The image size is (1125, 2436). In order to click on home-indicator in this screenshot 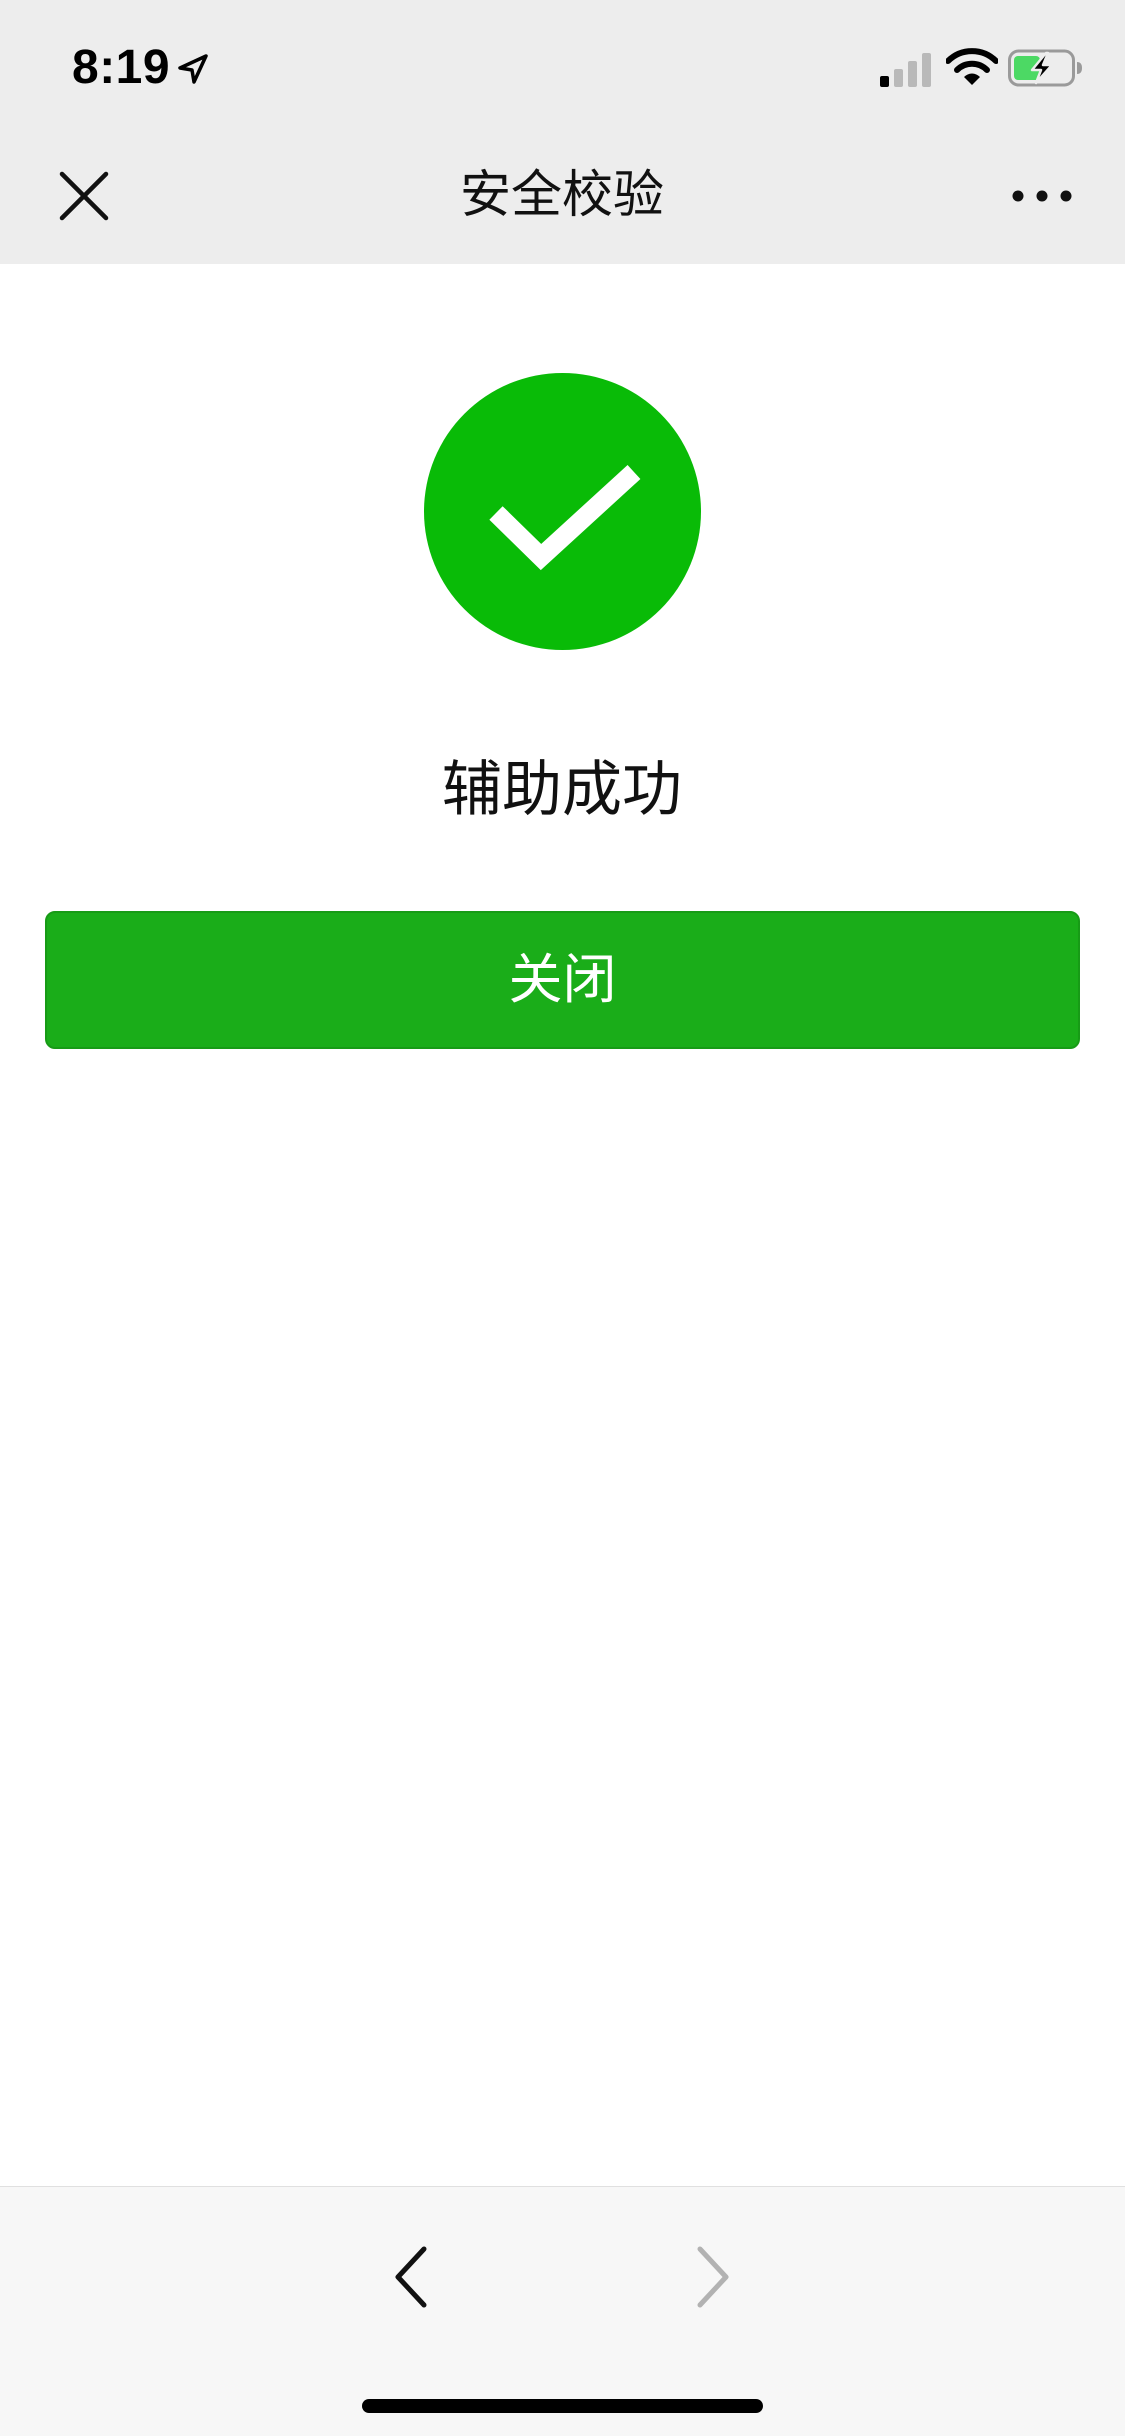, I will do `click(562, 2406)`.